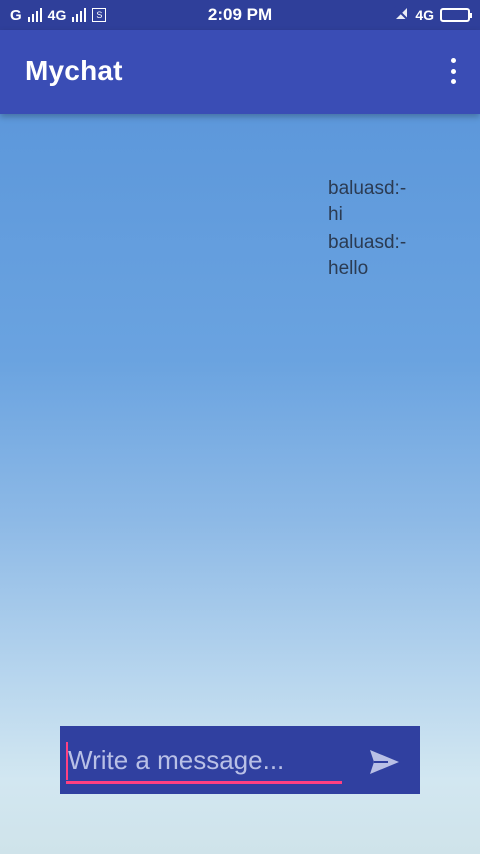 The image size is (480, 854). Describe the element at coordinates (240, 72) in the screenshot. I see `app-bar: Mychat` at that location.